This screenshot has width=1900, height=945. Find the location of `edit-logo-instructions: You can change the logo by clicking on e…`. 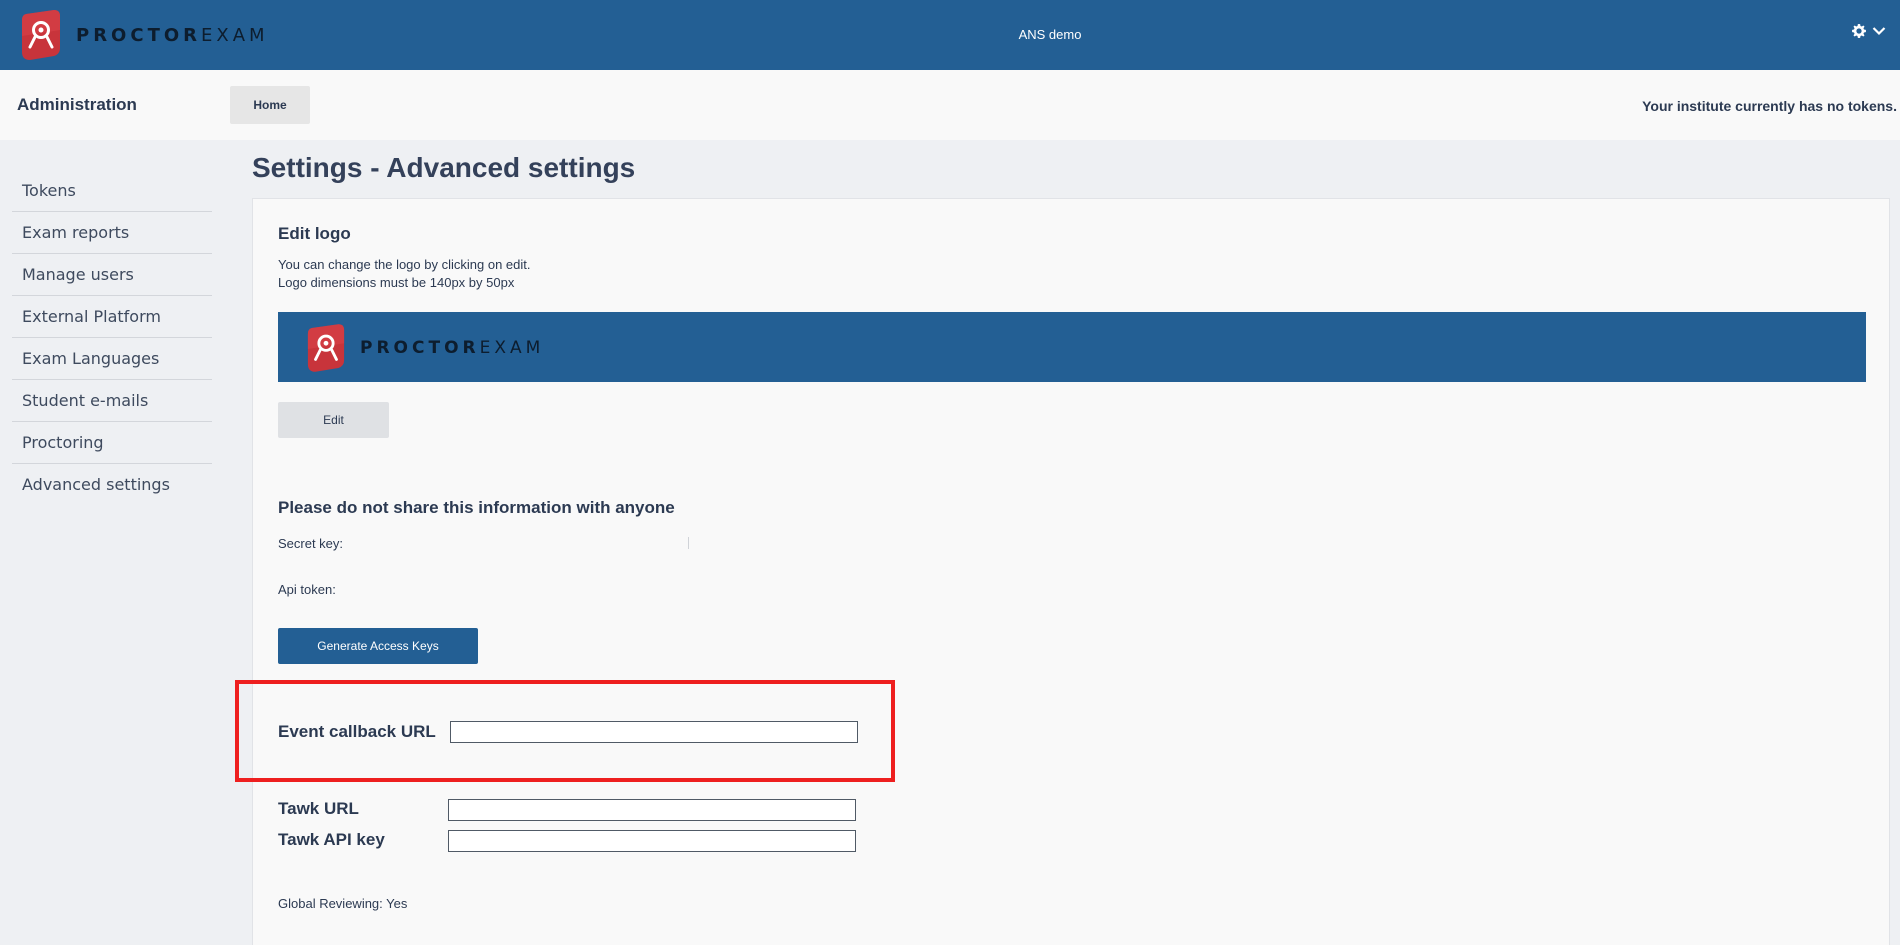

edit-logo-instructions: You can change the logo by clicking on e… is located at coordinates (404, 264).